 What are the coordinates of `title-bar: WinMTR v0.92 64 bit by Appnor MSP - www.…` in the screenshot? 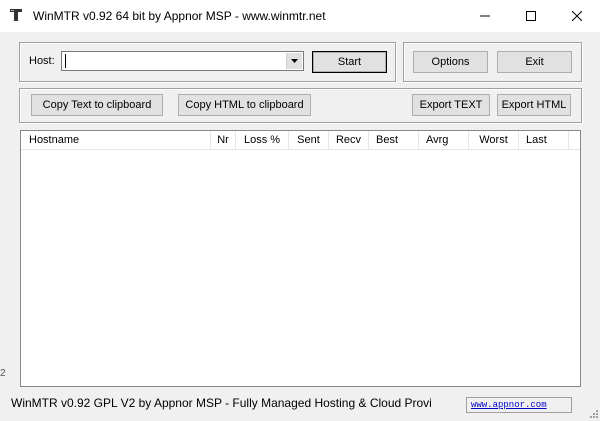 It's located at (300, 16).